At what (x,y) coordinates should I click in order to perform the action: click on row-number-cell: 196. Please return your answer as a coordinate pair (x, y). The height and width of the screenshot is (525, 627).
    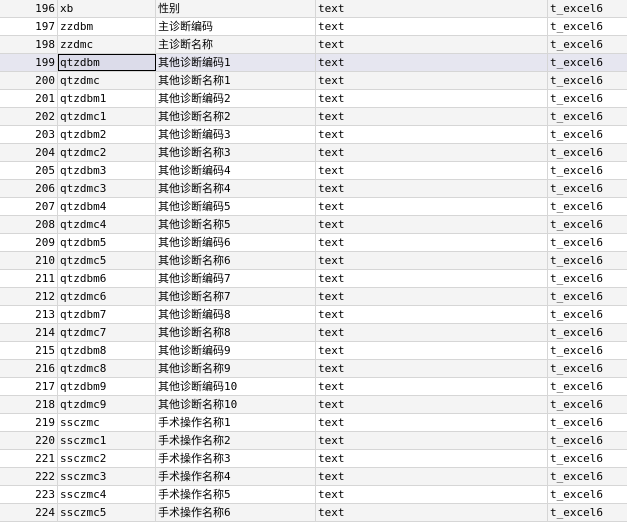
    Looking at the image, I should click on (29, 8).